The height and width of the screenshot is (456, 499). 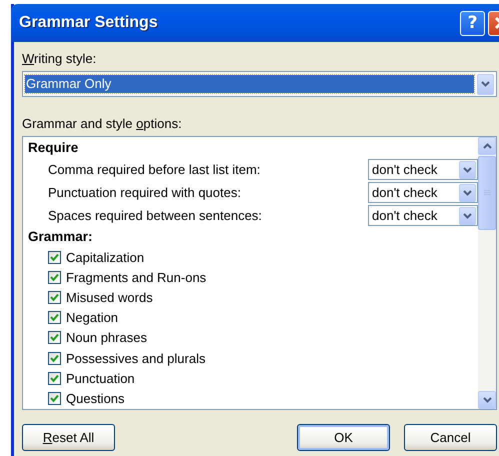 What do you see at coordinates (105, 257) in the screenshot?
I see `checkbox-label: Capitalization` at bounding box center [105, 257].